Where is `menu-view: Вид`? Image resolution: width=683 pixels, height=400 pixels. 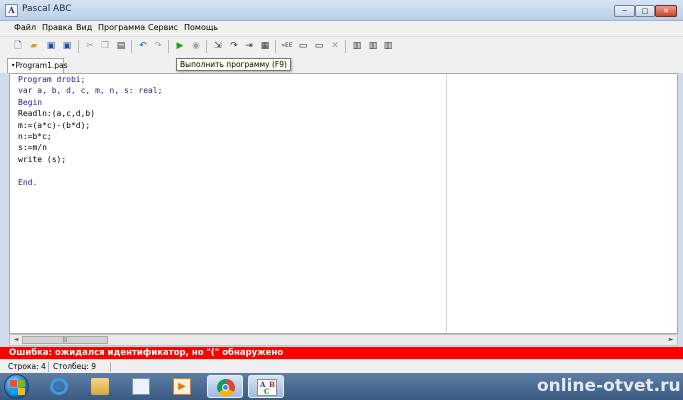
menu-view: Вид is located at coordinates (84, 27).